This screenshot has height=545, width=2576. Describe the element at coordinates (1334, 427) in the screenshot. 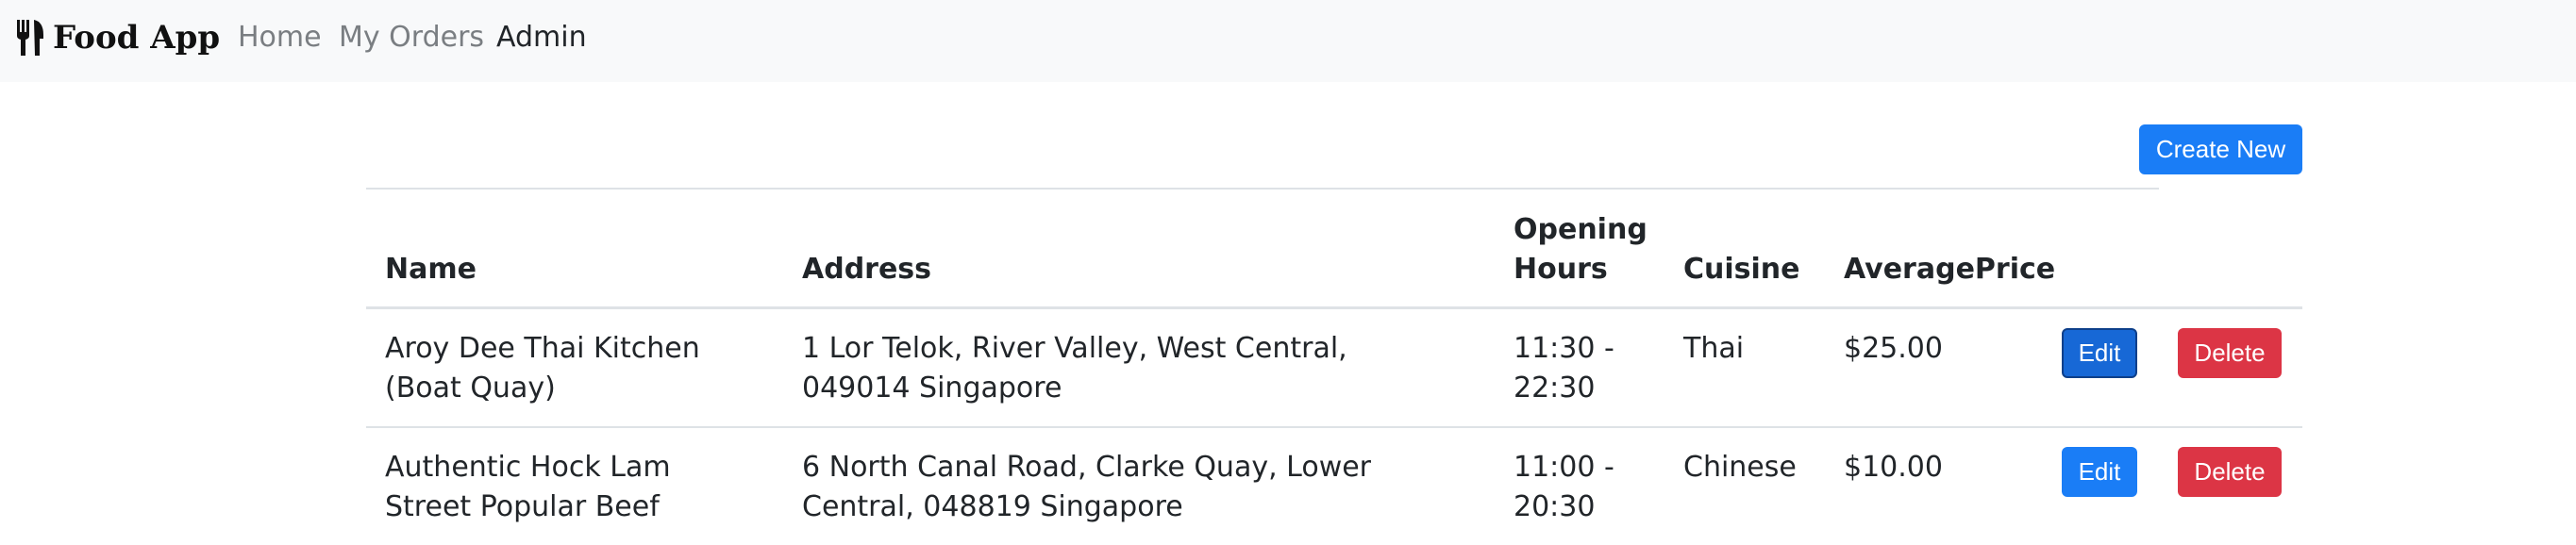

I see `row-divider` at that location.